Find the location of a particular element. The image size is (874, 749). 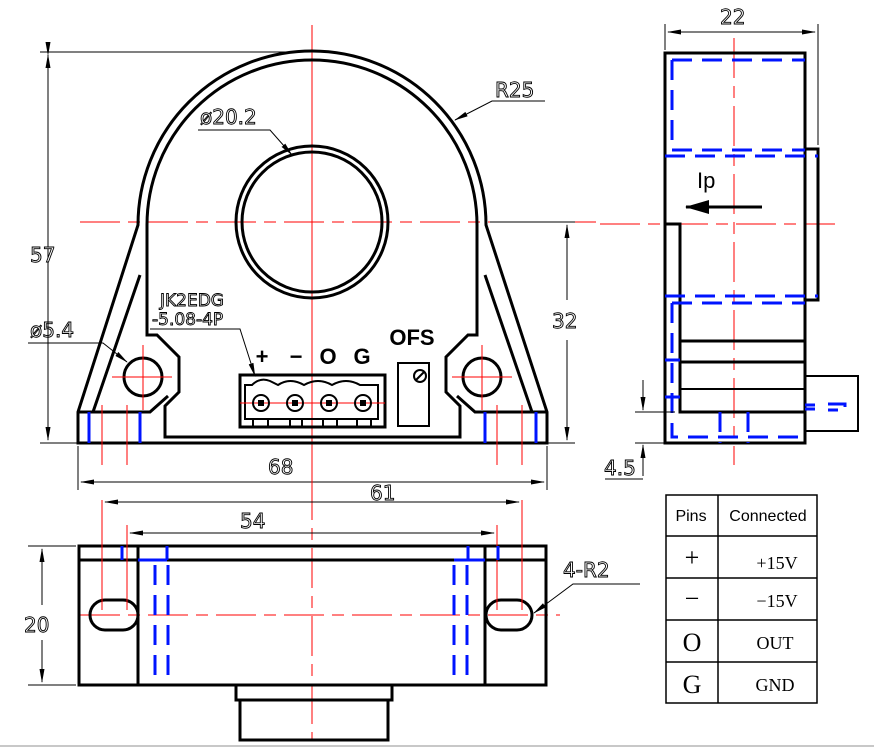

table-row: + +15V is located at coordinates (741, 558).